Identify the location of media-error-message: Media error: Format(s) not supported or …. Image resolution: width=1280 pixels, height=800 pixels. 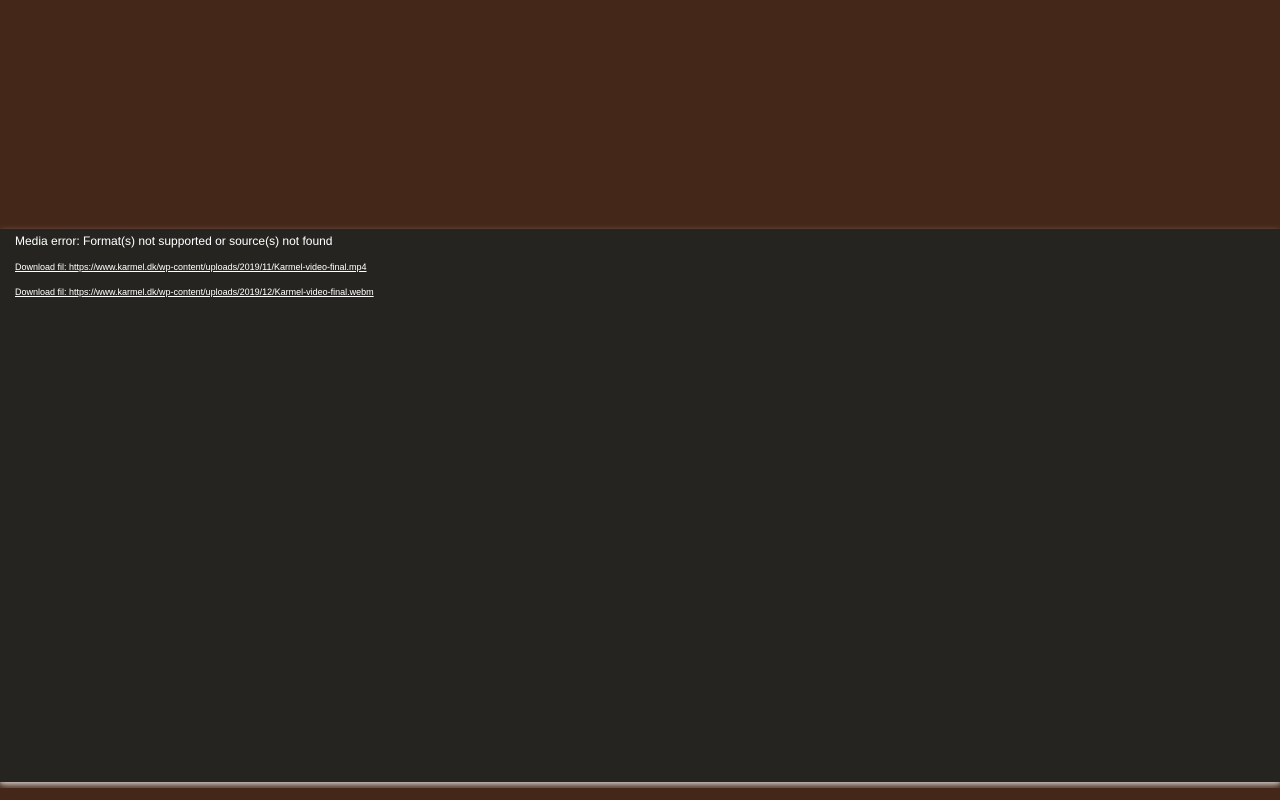
(174, 241).